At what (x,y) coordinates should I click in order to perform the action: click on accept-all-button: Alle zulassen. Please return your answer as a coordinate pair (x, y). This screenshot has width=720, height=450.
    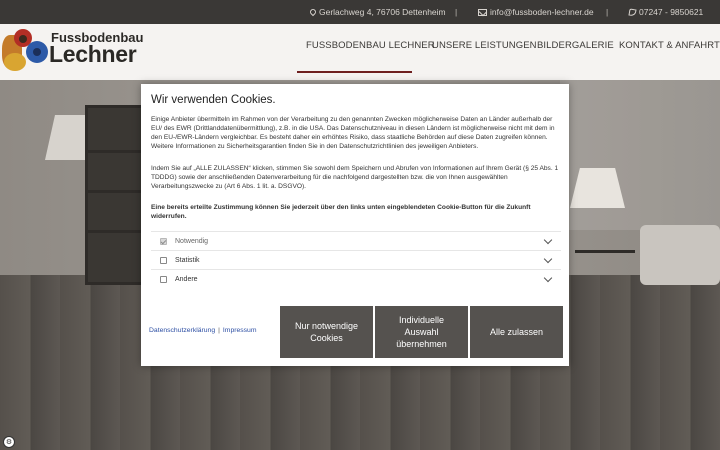
    Looking at the image, I should click on (516, 332).